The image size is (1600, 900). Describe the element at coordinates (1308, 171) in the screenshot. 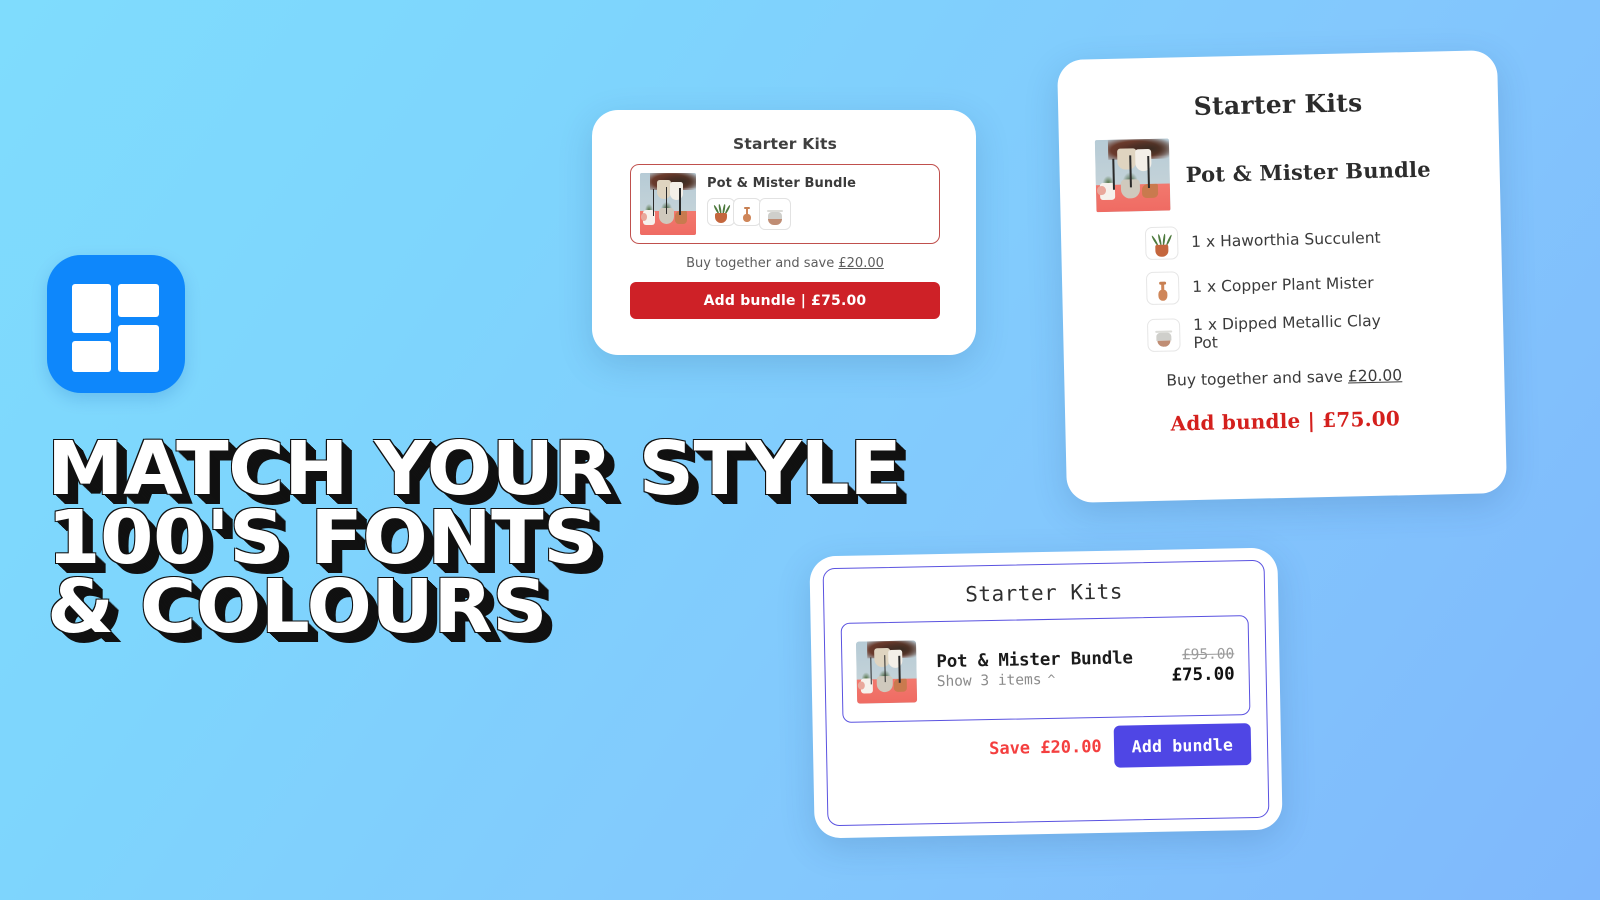

I see `card2-bundle-name: Pot & Mister Bundle` at that location.